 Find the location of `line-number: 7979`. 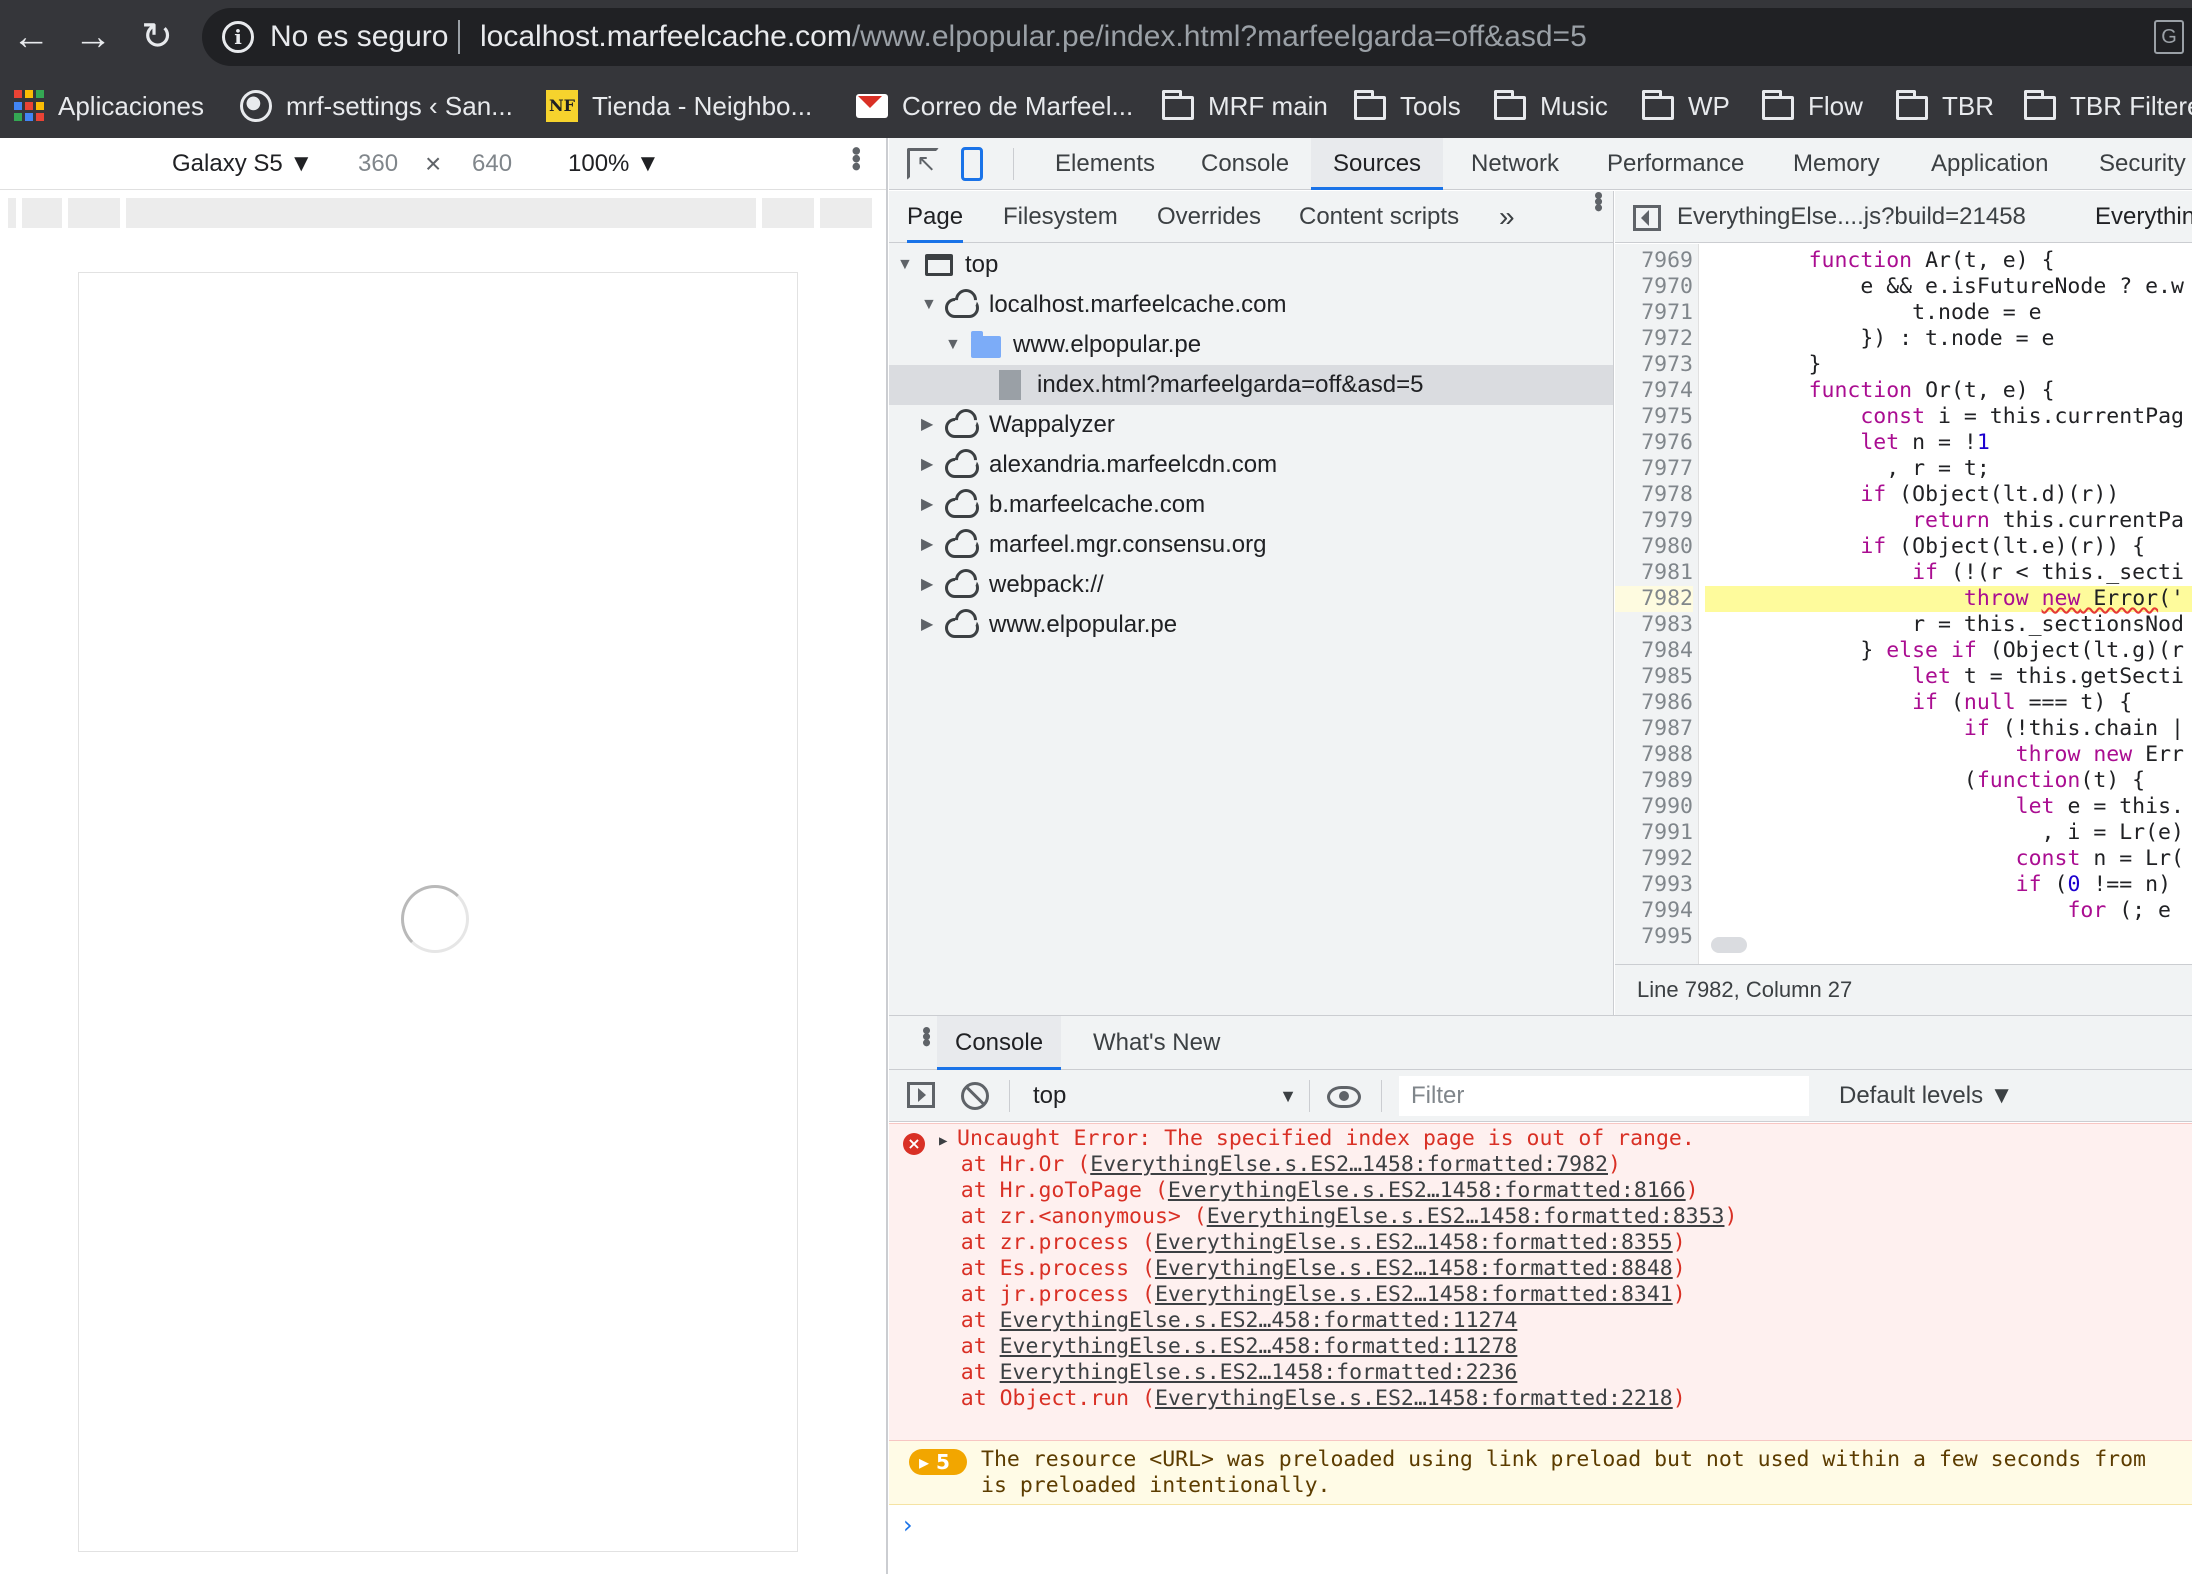

line-number: 7979 is located at coordinates (1654, 521).